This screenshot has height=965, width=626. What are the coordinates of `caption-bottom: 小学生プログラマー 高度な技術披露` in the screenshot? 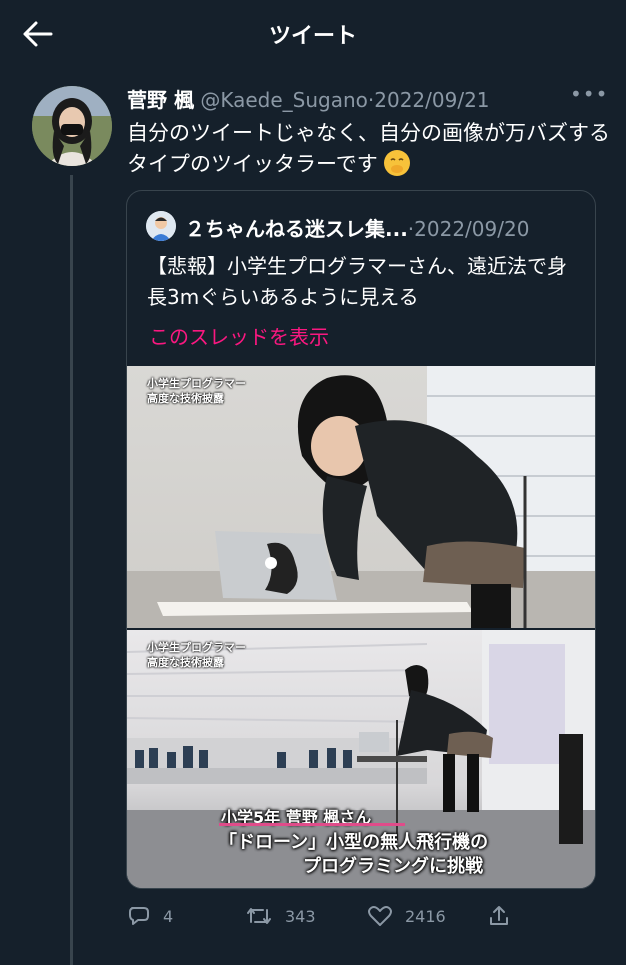 It's located at (196, 655).